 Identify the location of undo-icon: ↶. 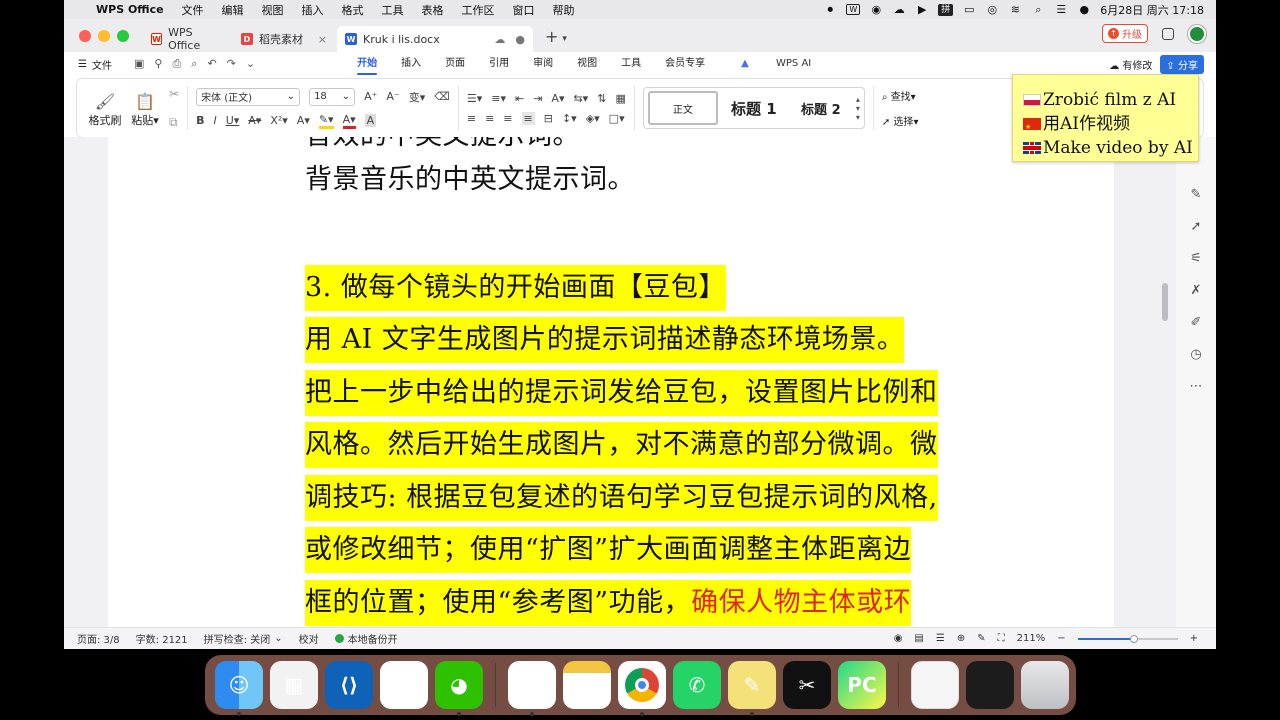
(211, 64).